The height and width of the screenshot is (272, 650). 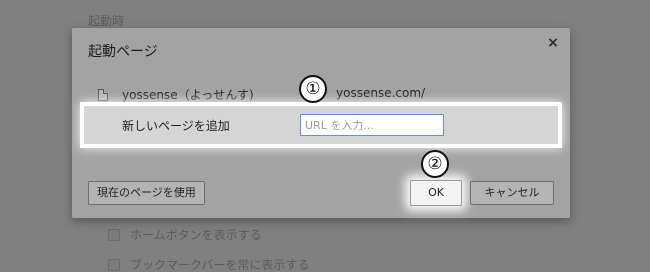 I want to click on show-bookmarks-bar-option: ブックマークバーを常に表示する, so click(x=208, y=264).